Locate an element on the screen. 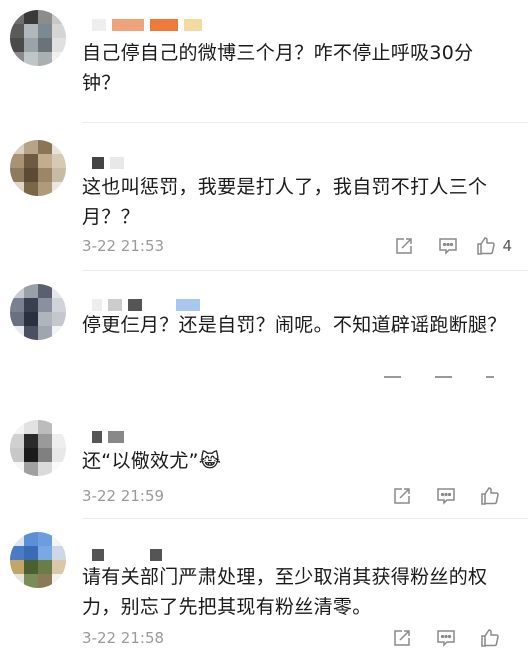  comment-text: 停更仨月？还是自罚？闹呢。不知道辟谣跑断腿？ is located at coordinates (294, 325).